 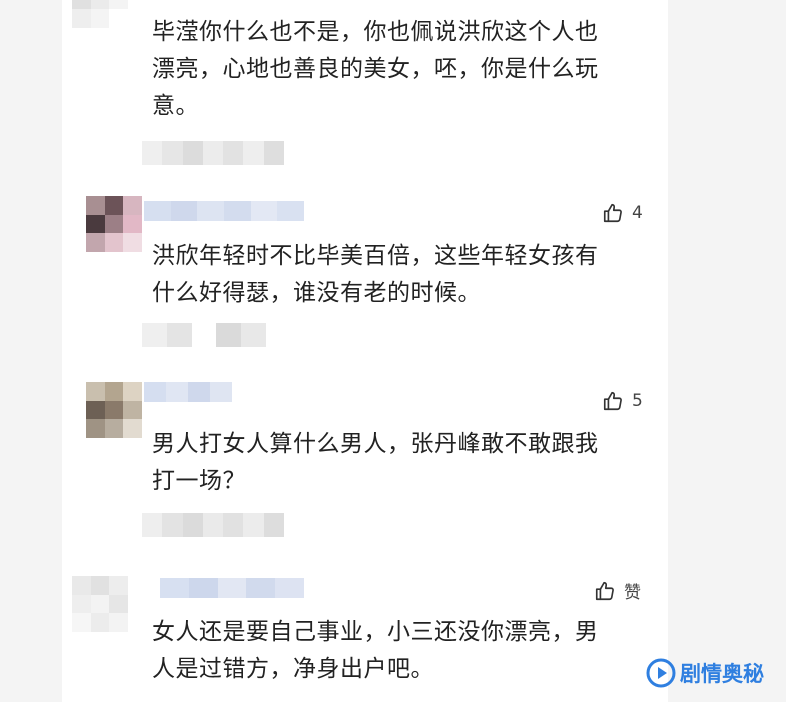 What do you see at coordinates (632, 593) in the screenshot?
I see `like-label: 赞` at bounding box center [632, 593].